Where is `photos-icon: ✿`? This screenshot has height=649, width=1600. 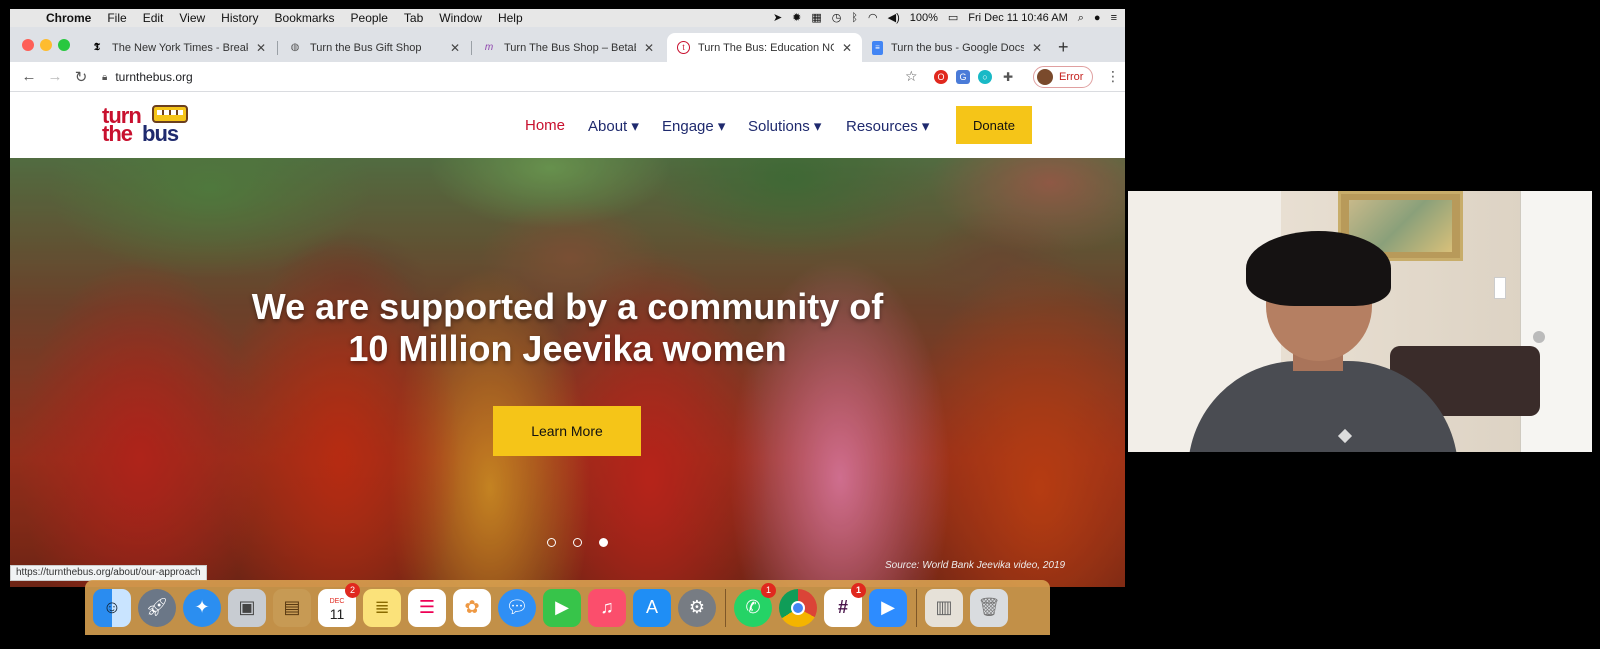
photos-icon: ✿ is located at coordinates (472, 607).